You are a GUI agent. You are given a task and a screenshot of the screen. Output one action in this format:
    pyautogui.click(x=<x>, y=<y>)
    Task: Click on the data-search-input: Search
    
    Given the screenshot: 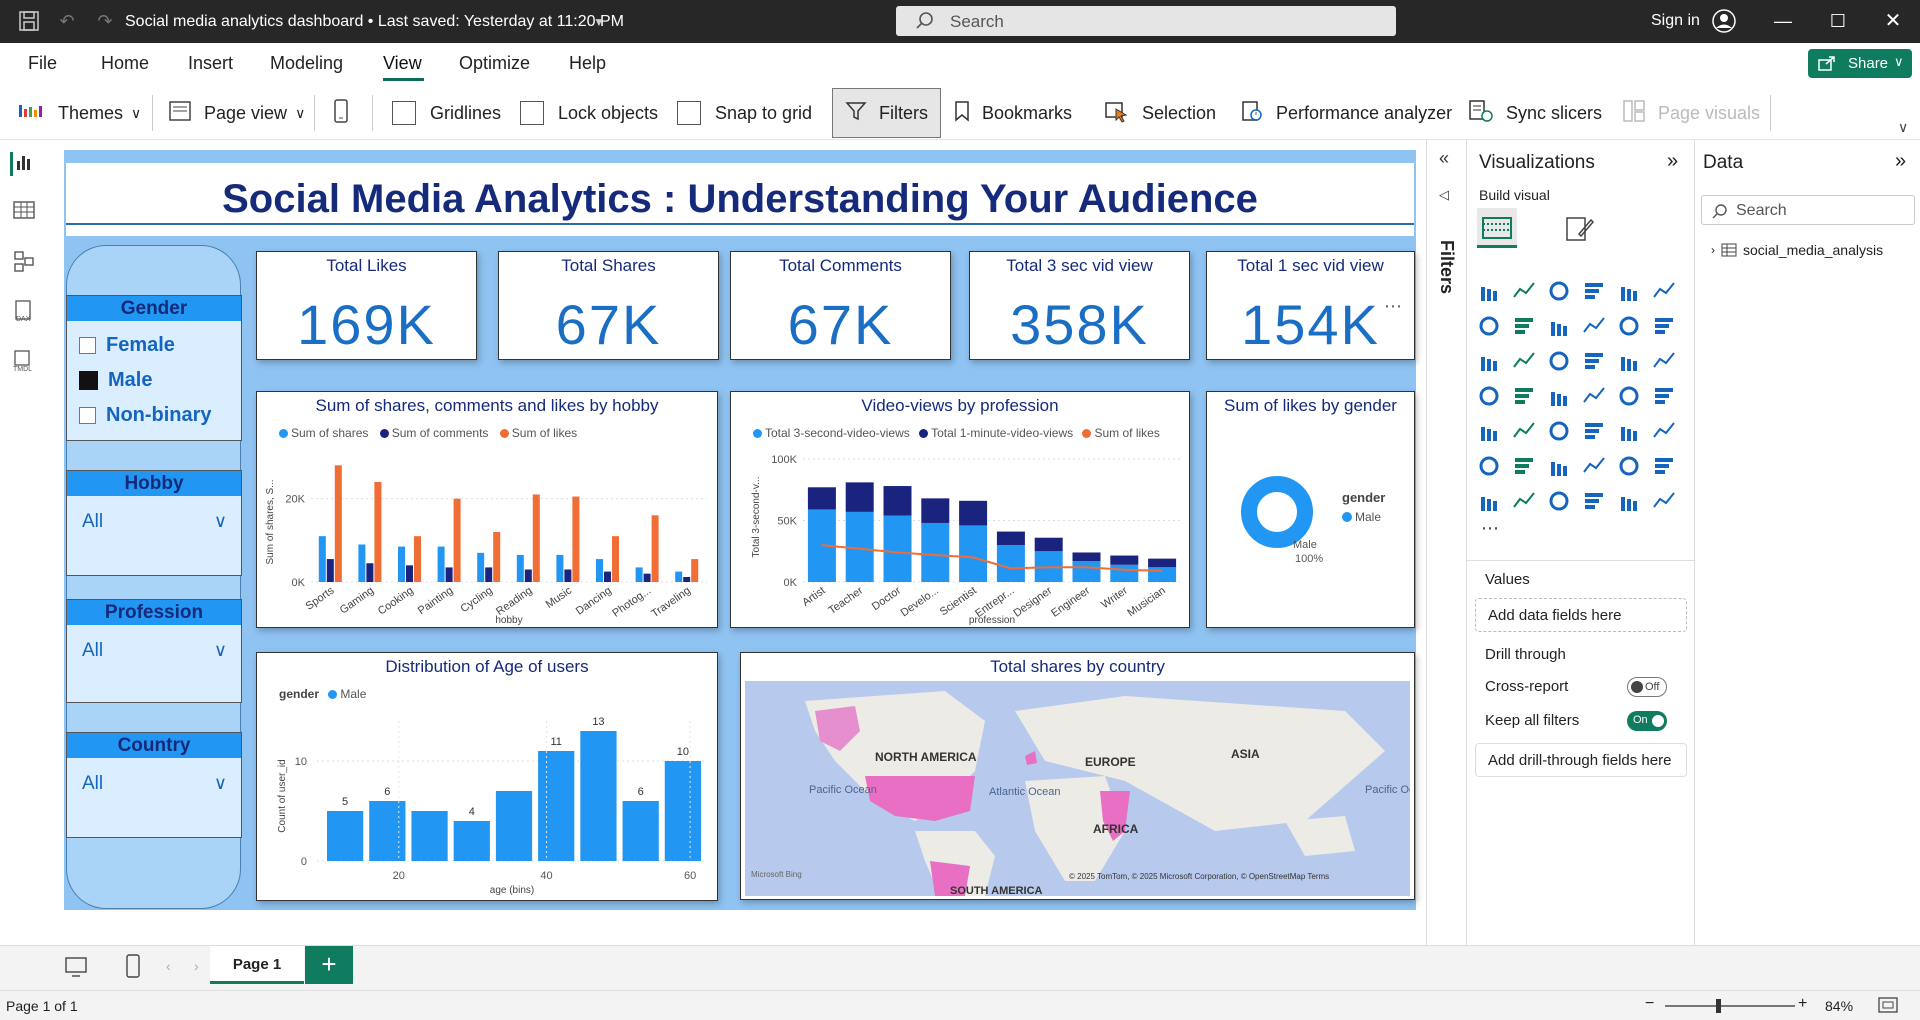 What is the action you would take?
    pyautogui.click(x=1808, y=210)
    